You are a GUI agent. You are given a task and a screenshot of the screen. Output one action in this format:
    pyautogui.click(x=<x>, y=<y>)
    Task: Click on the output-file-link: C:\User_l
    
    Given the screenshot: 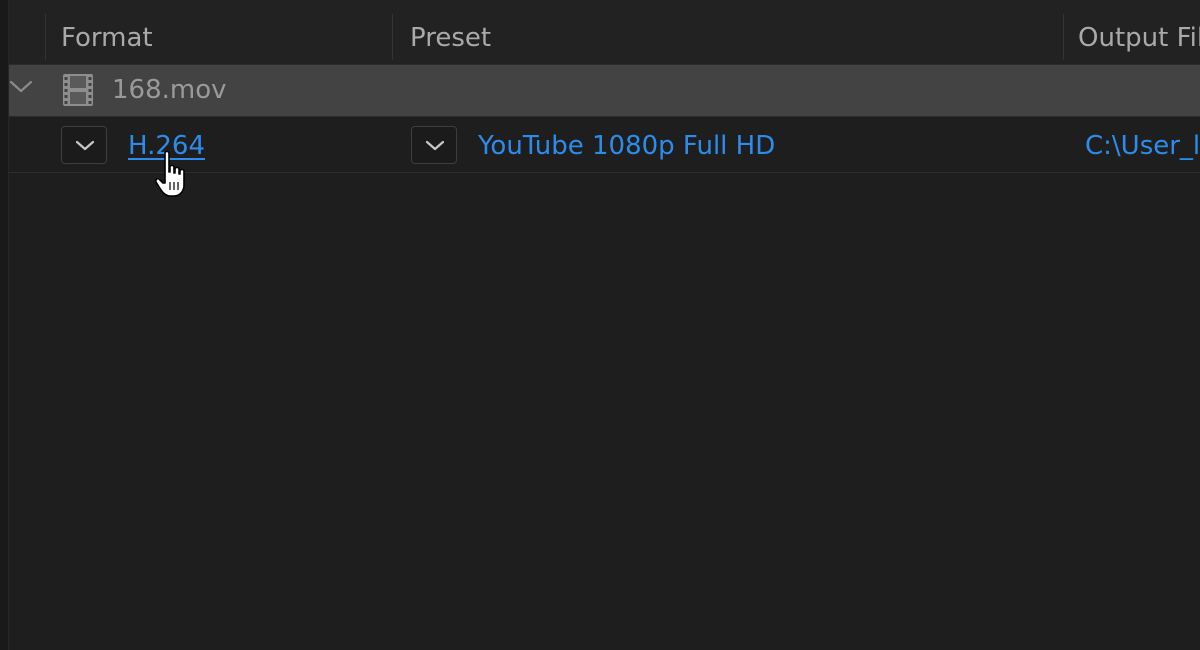 What is the action you would take?
    pyautogui.click(x=1142, y=144)
    